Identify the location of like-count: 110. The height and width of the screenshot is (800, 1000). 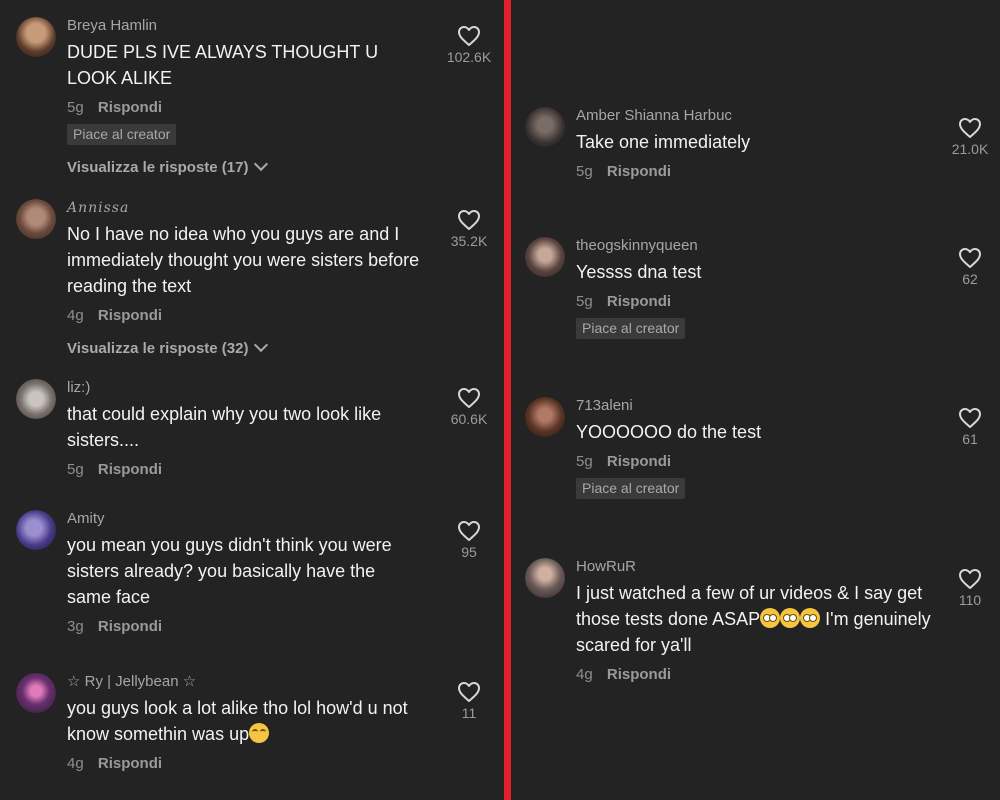
(970, 600).